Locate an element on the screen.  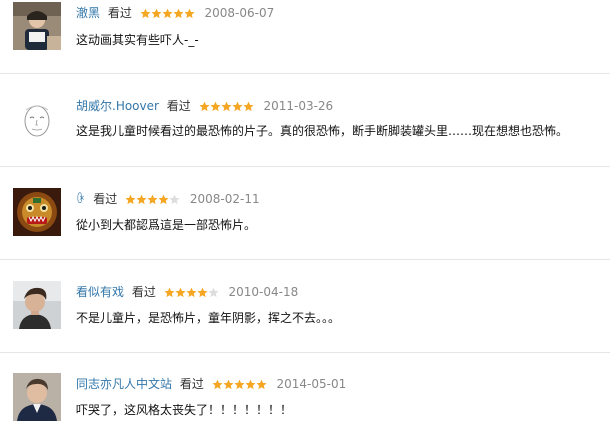
comment-text: 这动画其实有些吓人-_- is located at coordinates (137, 40).